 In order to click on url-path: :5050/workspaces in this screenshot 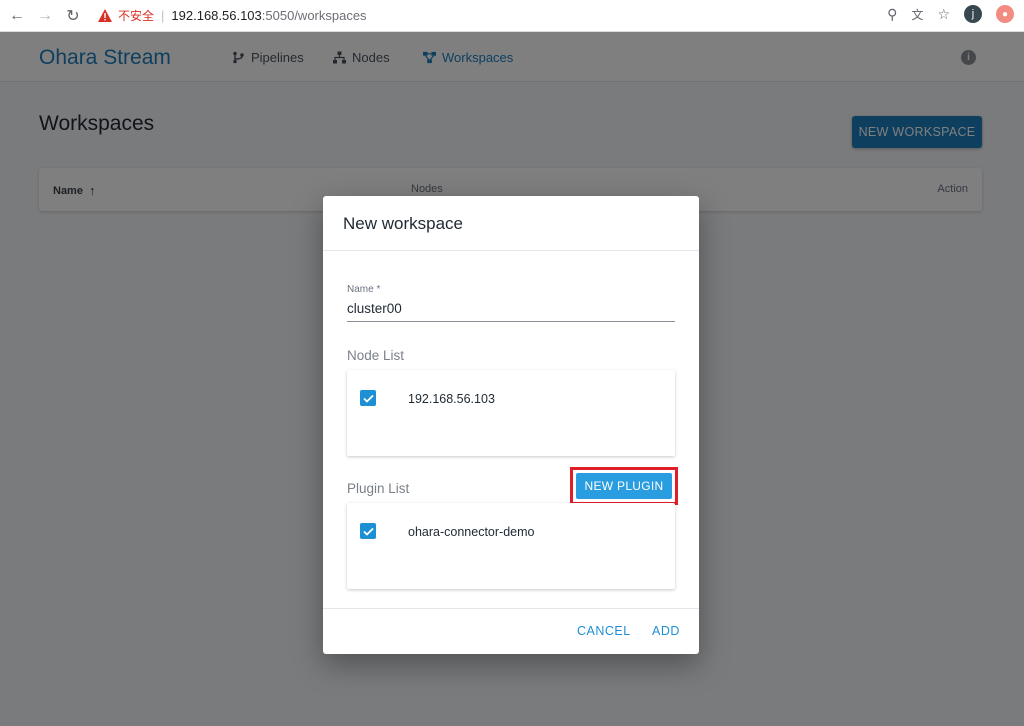, I will do `click(314, 15)`.